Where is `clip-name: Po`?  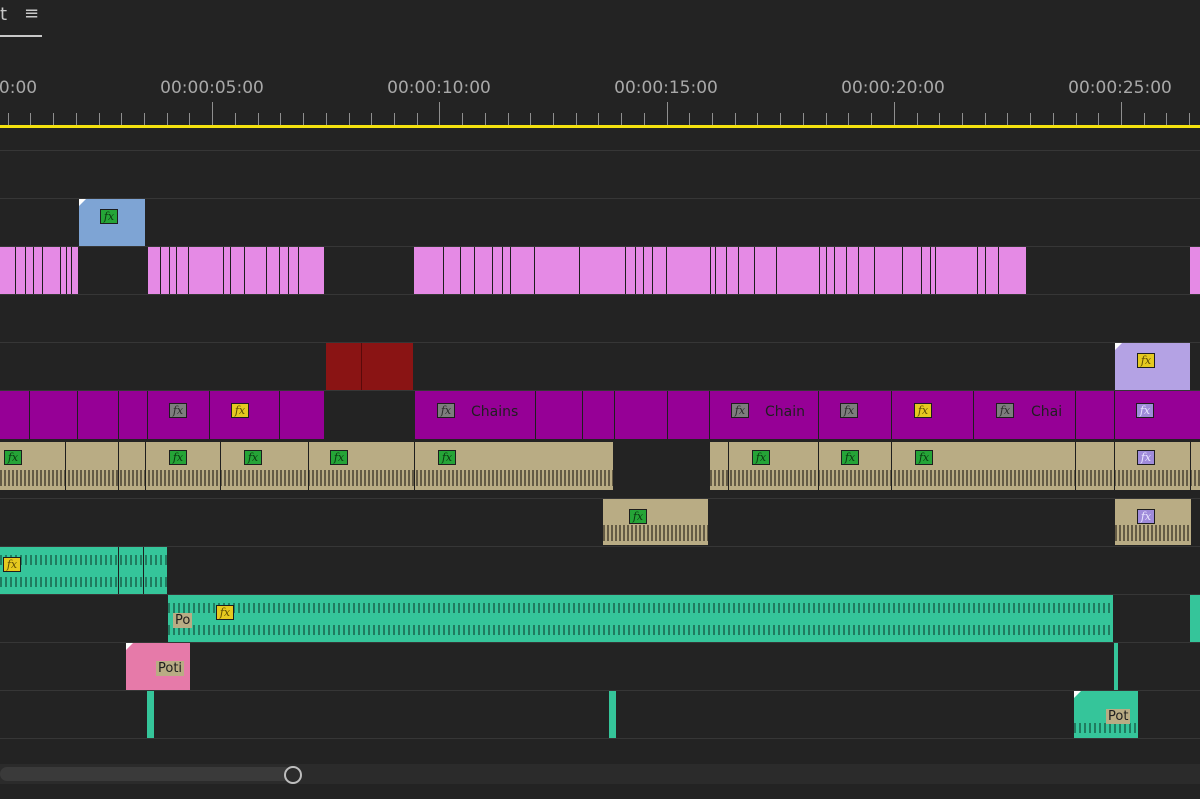
clip-name: Po is located at coordinates (183, 620).